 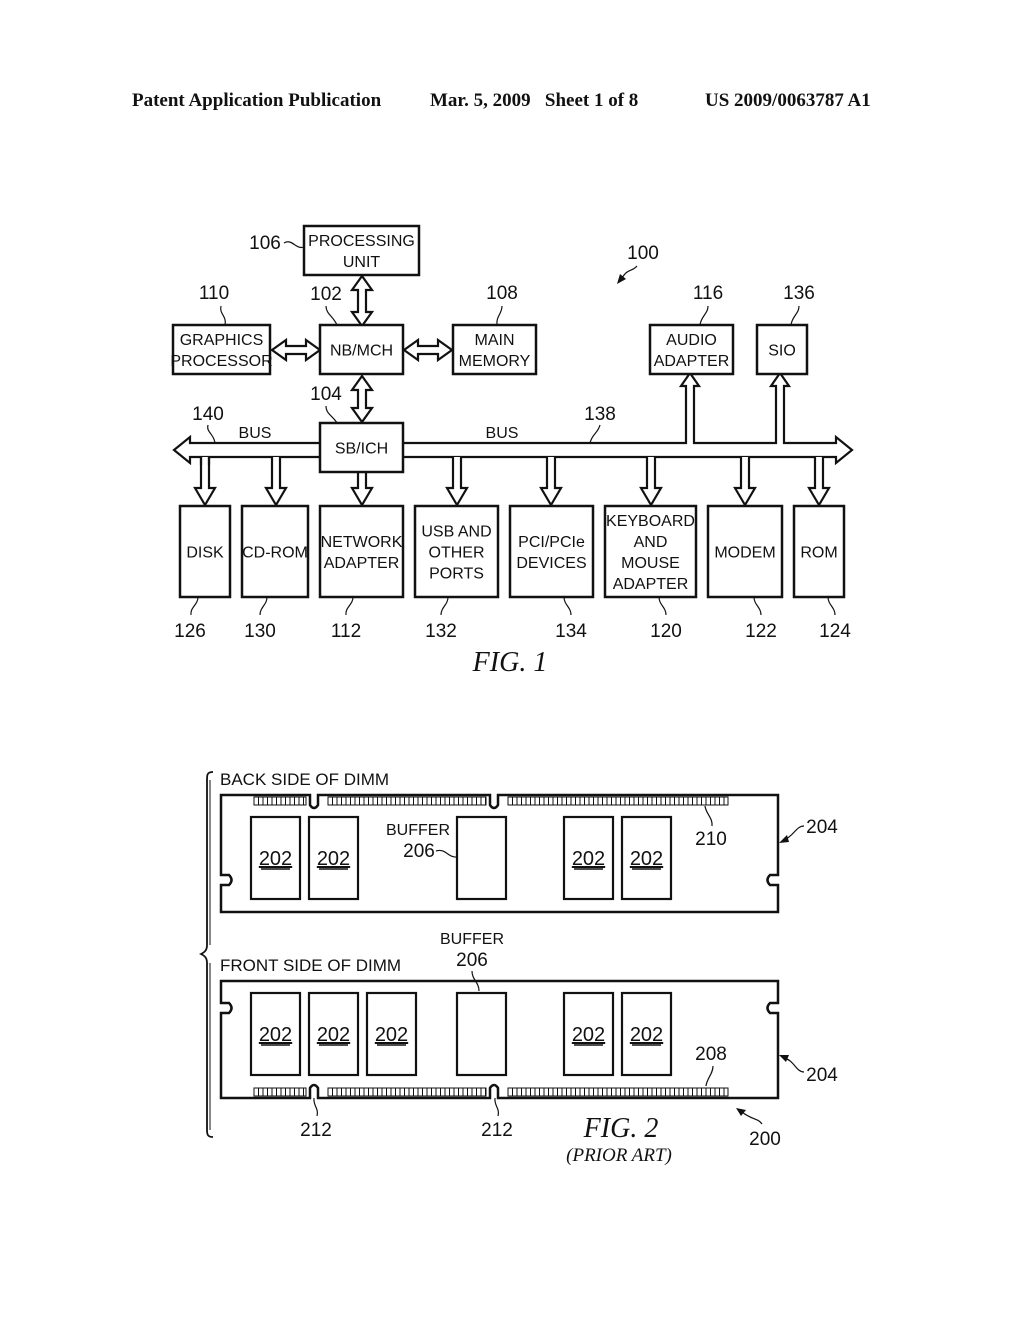 What do you see at coordinates (785, 329) in the screenshot?
I see `block-sio: SIO 136` at bounding box center [785, 329].